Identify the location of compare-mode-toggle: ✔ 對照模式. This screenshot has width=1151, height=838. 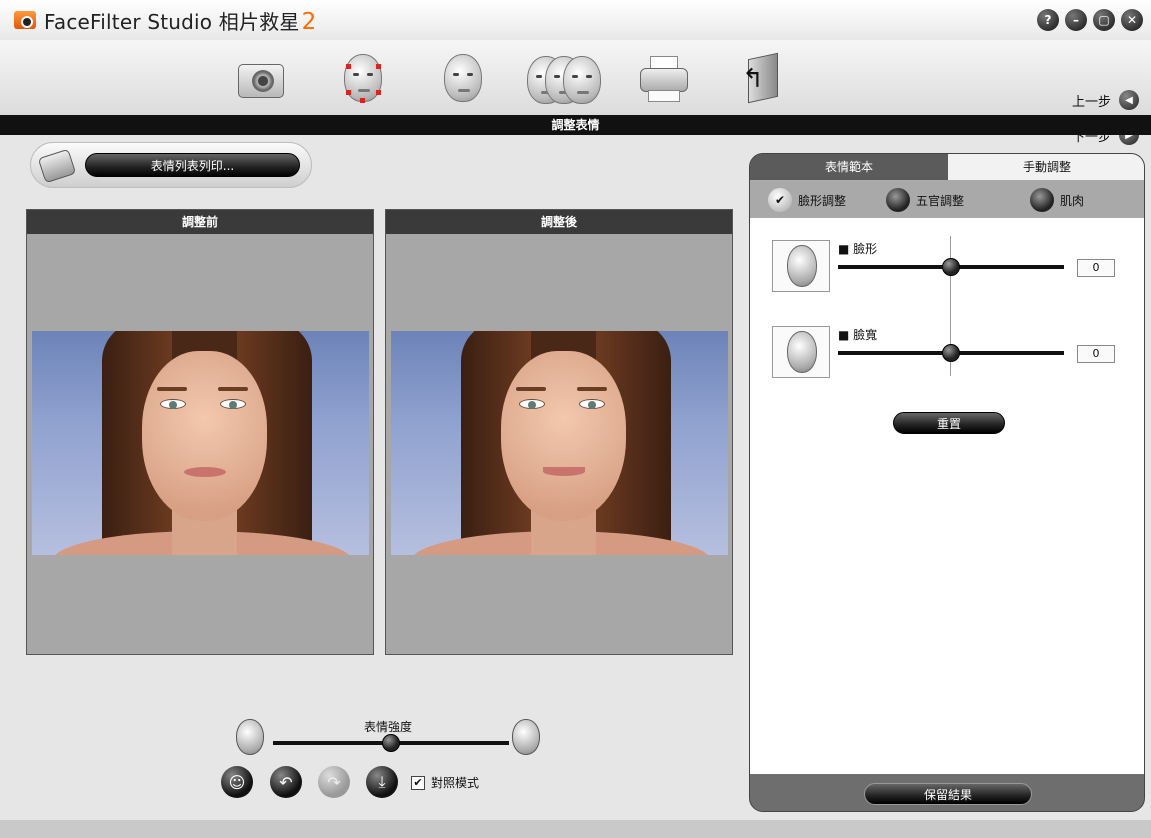
(445, 782).